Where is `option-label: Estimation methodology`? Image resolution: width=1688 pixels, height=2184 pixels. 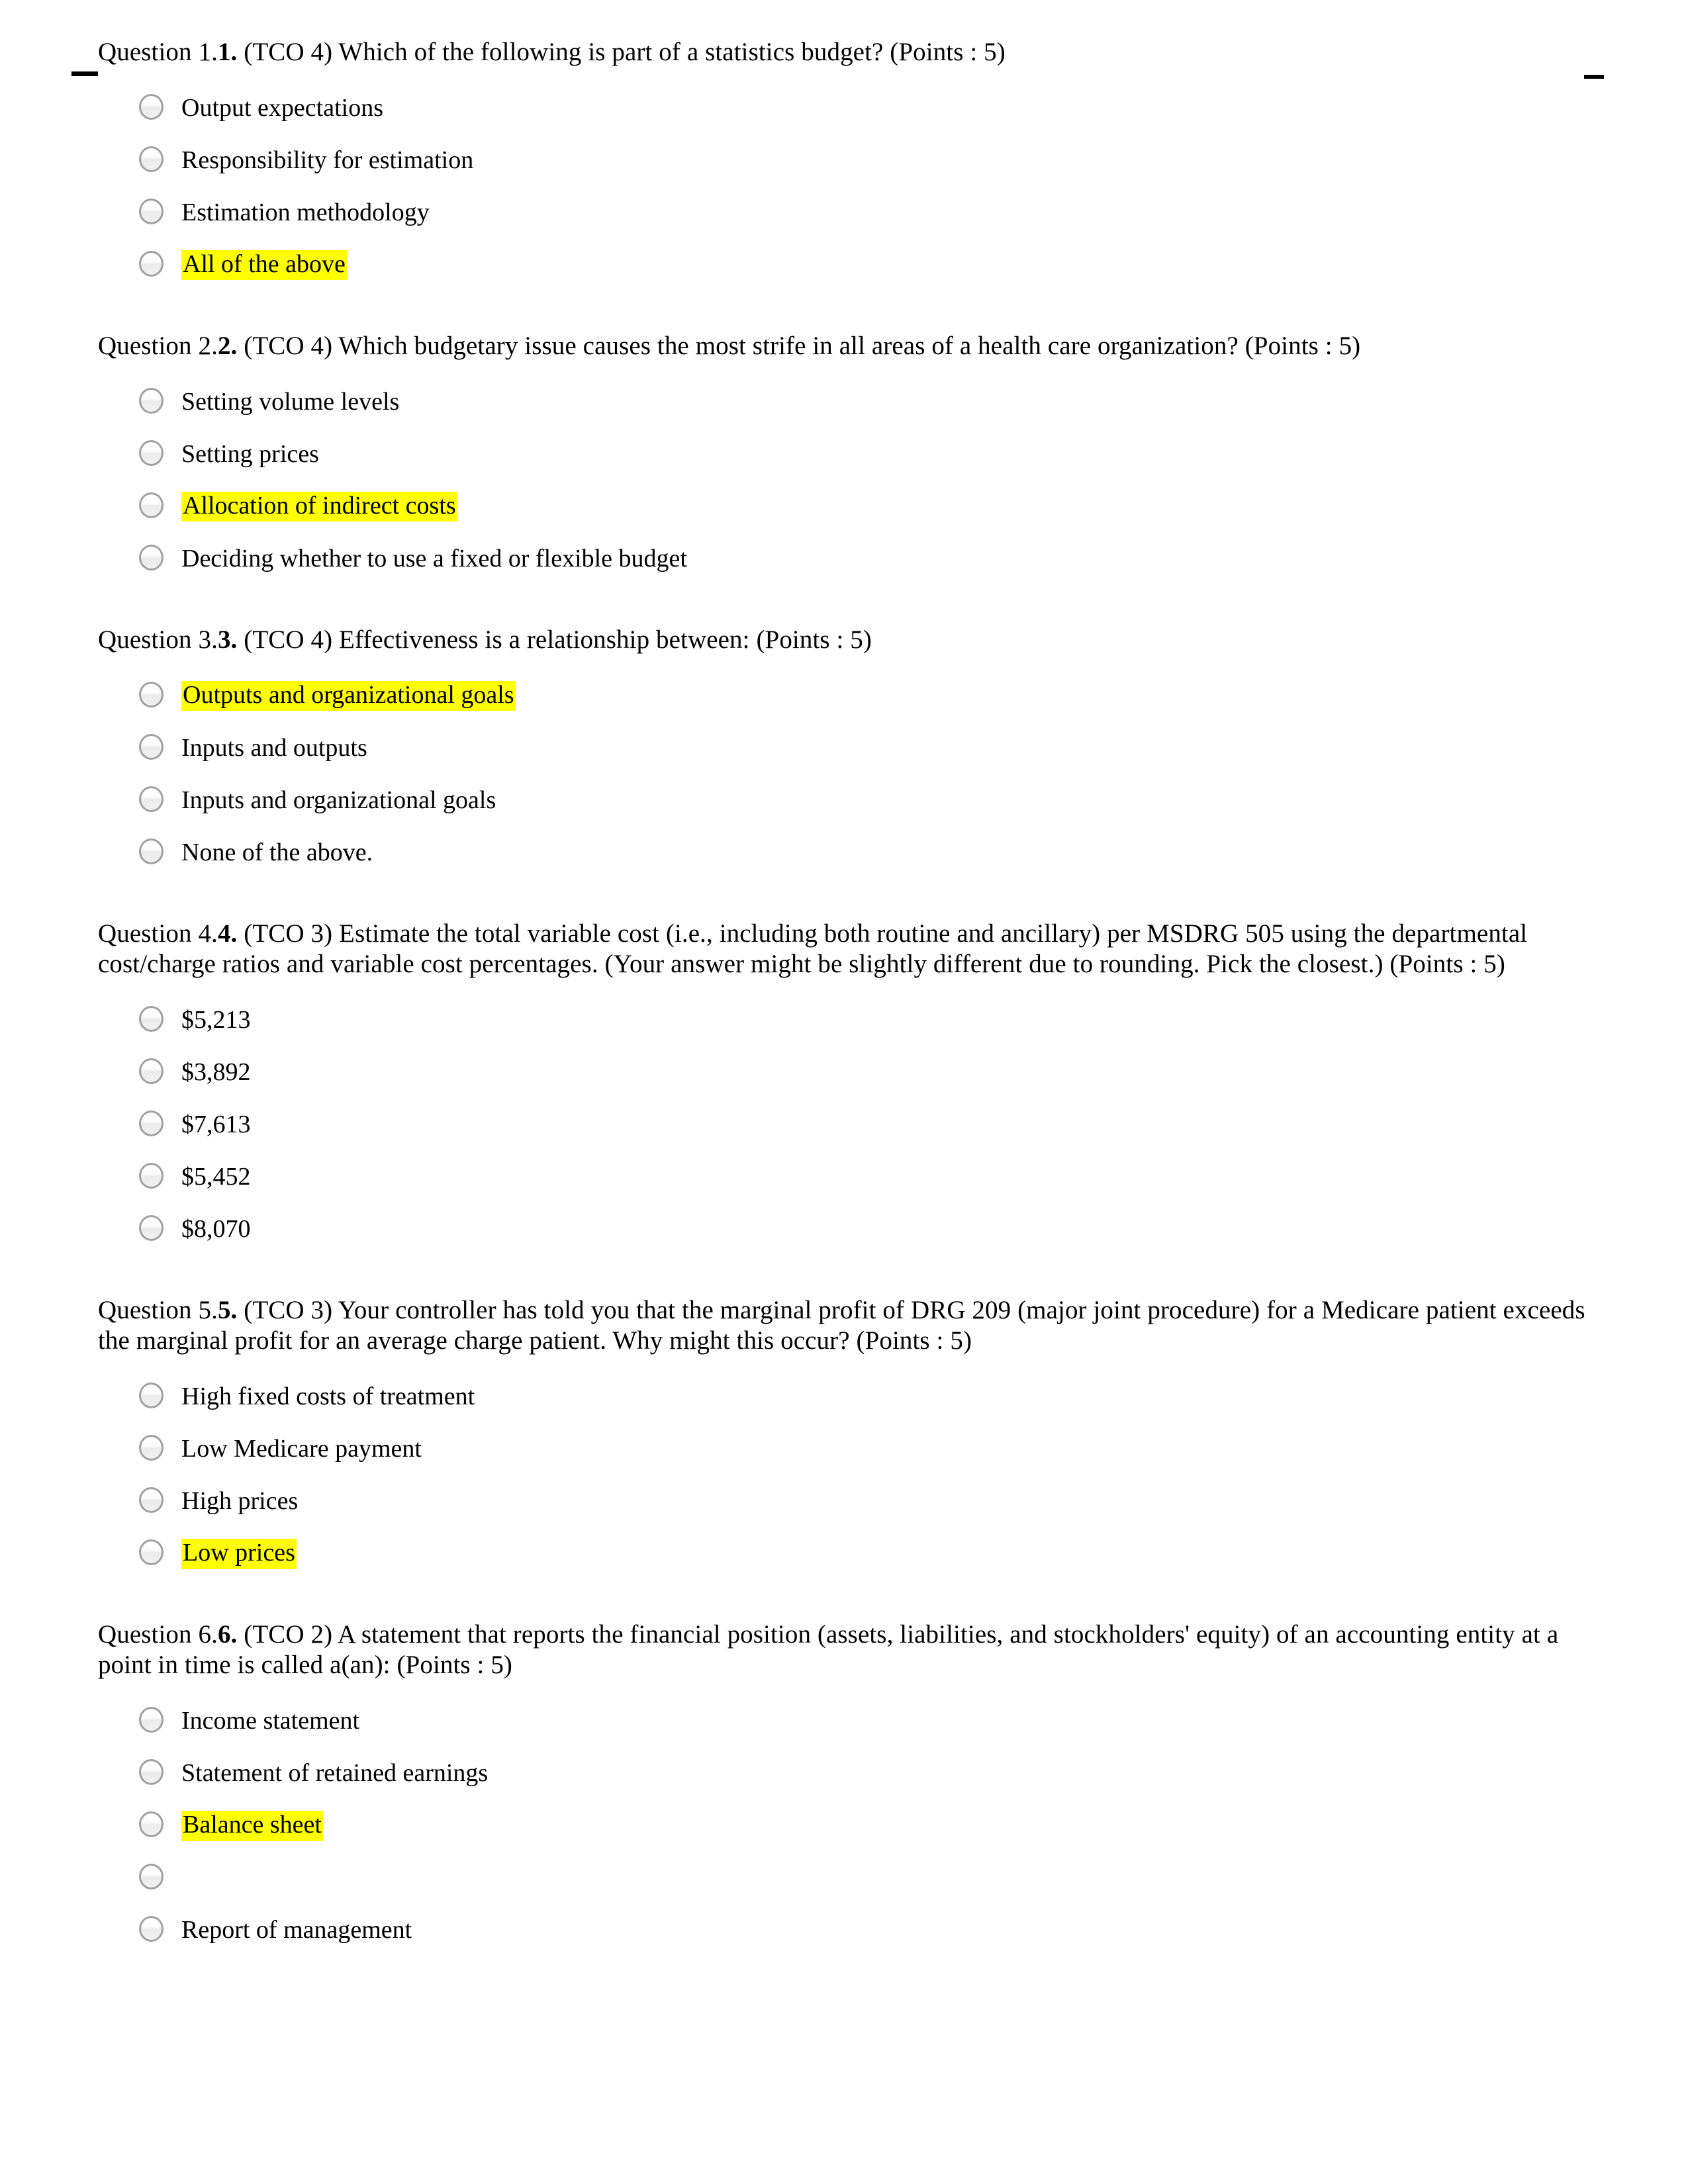 option-label: Estimation methodology is located at coordinates (305, 212).